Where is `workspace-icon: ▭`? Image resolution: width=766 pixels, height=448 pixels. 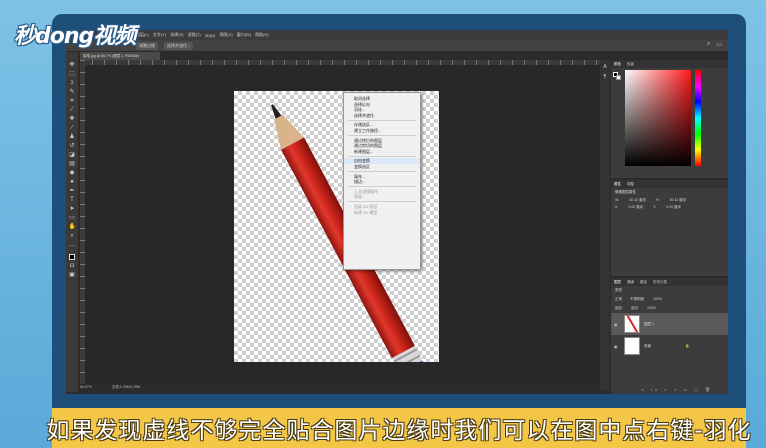
workspace-icon: ▭ is located at coordinates (719, 44).